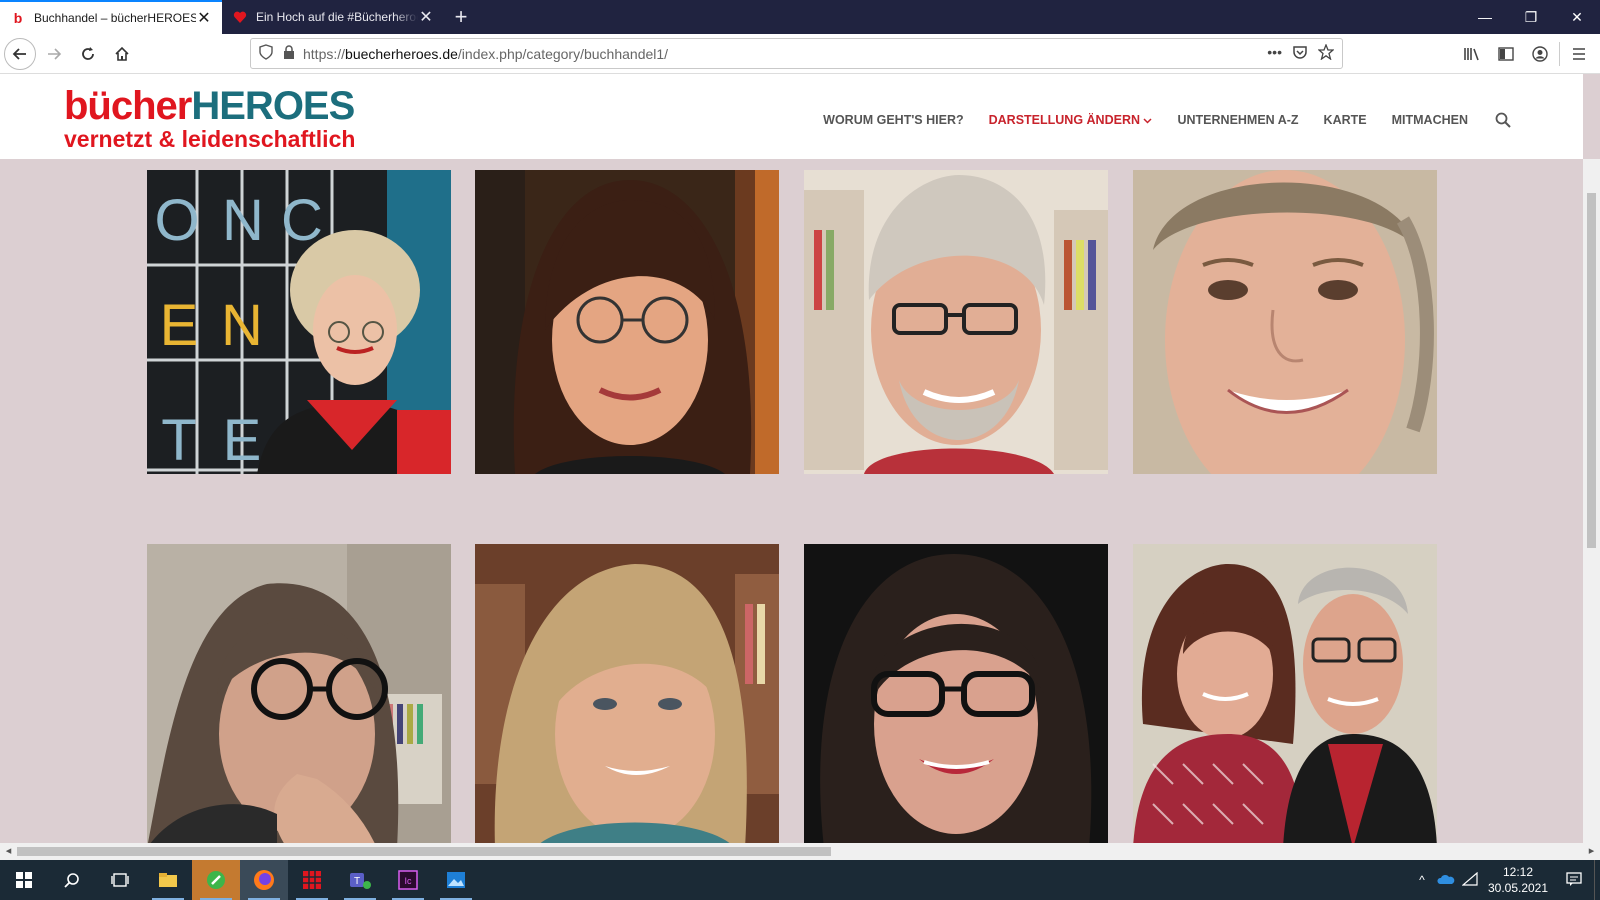  I want to click on vertical-scrollbar-thumb, so click(1591, 370).